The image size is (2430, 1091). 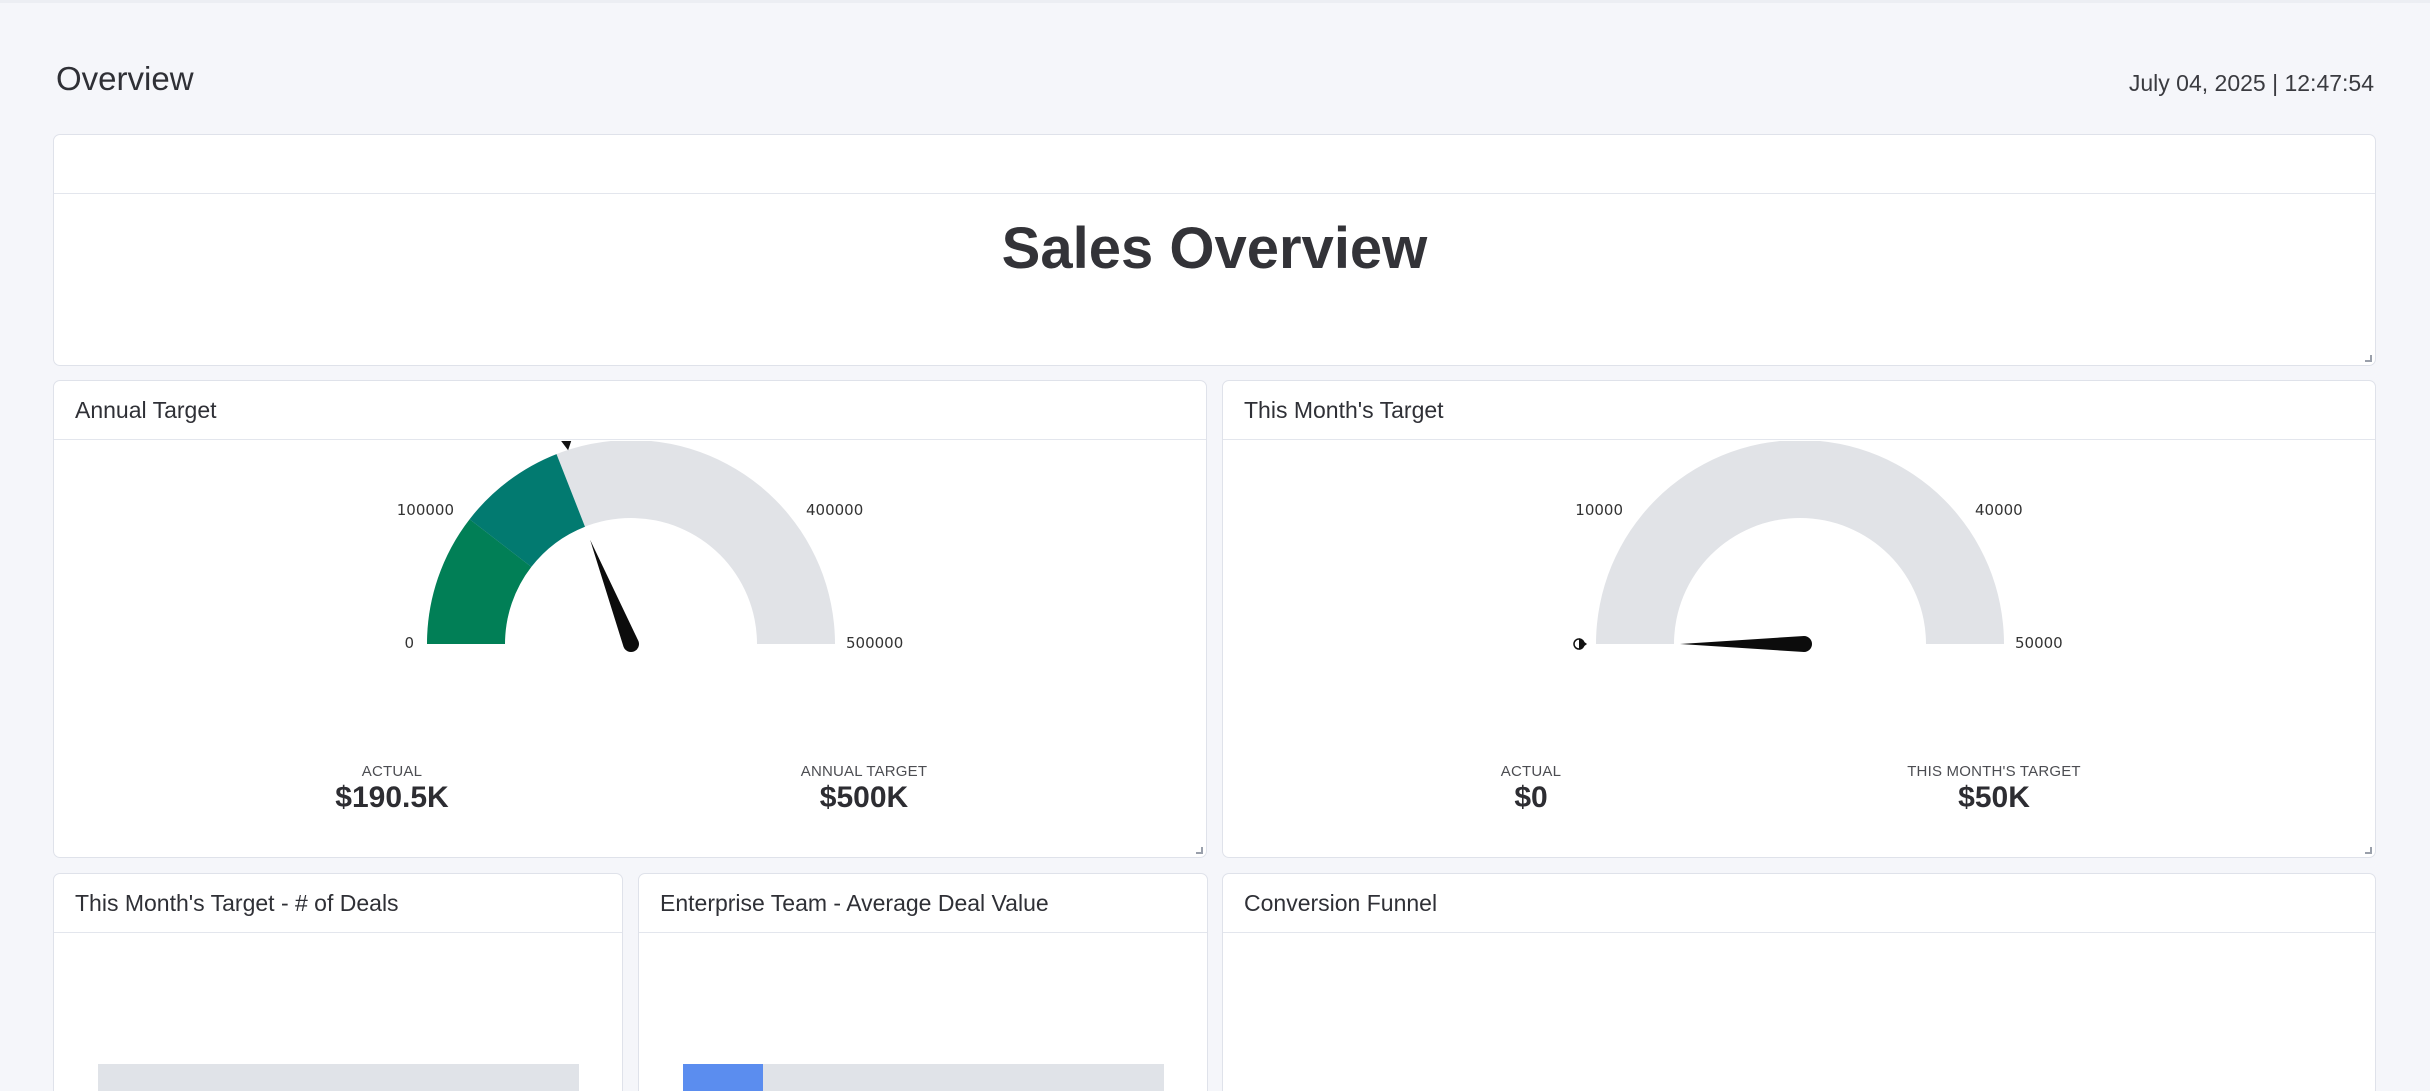 What do you see at coordinates (1799, 410) in the screenshot?
I see `panel-title: This Month's Target` at bounding box center [1799, 410].